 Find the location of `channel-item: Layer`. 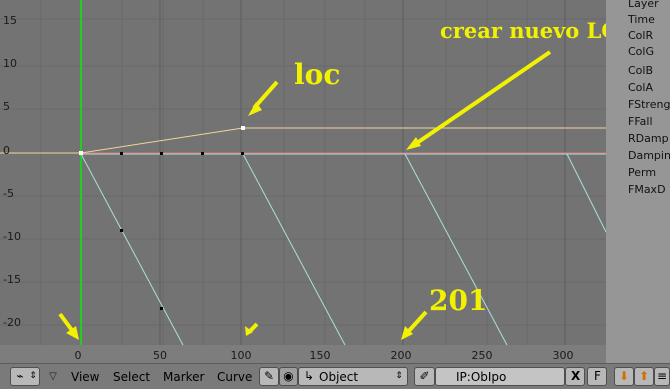

channel-item: Layer is located at coordinates (643, 5).